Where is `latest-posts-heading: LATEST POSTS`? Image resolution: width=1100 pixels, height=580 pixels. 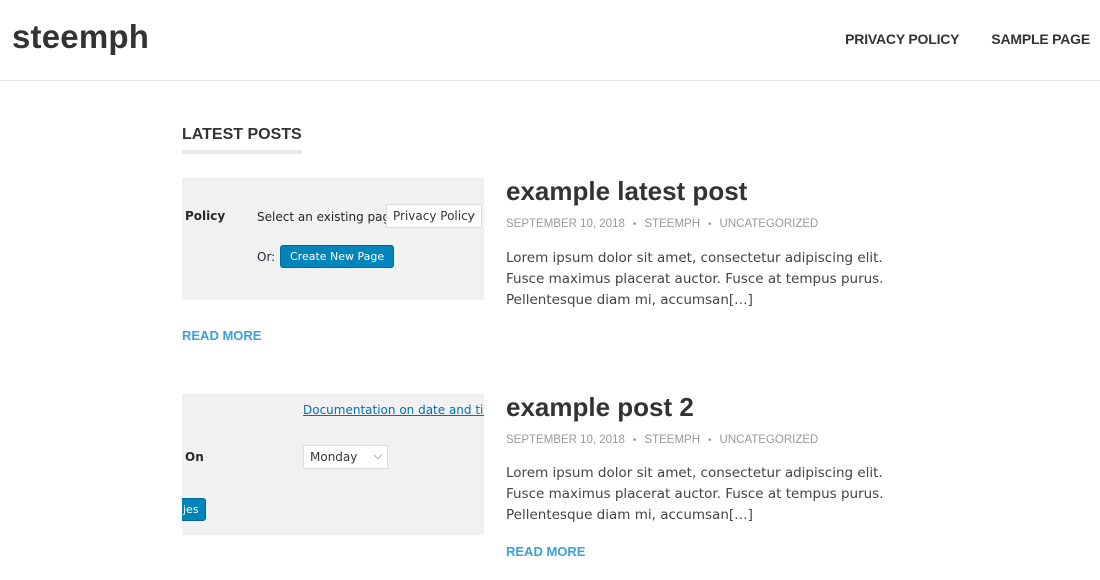 latest-posts-heading: LATEST POSTS is located at coordinates (242, 140).